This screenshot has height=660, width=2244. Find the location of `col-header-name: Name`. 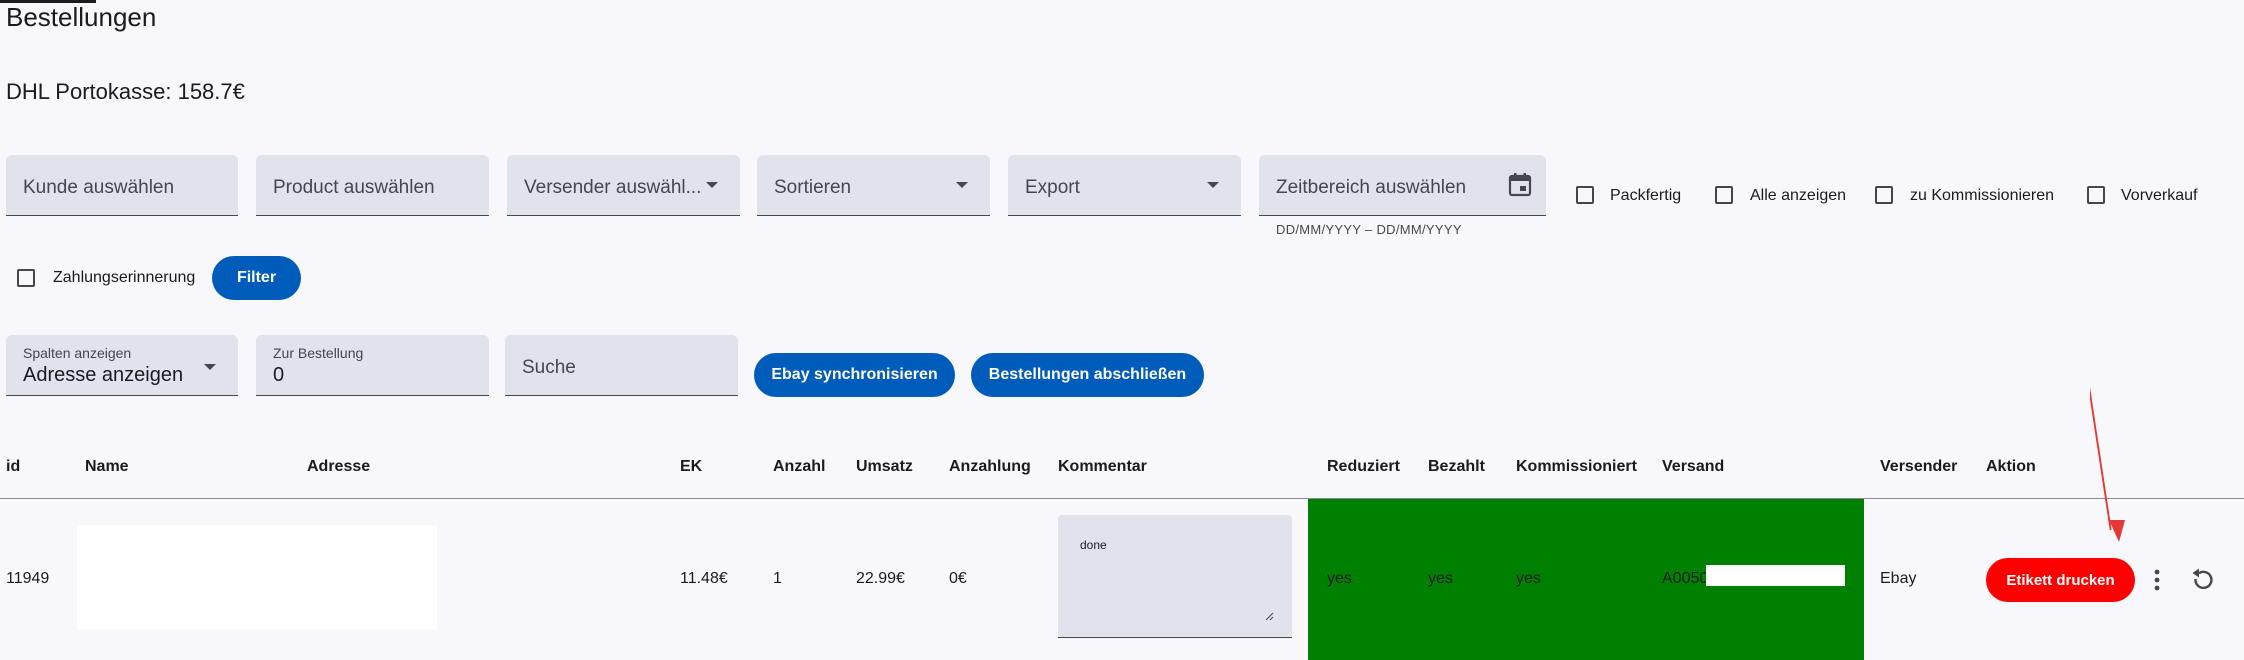

col-header-name: Name is located at coordinates (107, 466).